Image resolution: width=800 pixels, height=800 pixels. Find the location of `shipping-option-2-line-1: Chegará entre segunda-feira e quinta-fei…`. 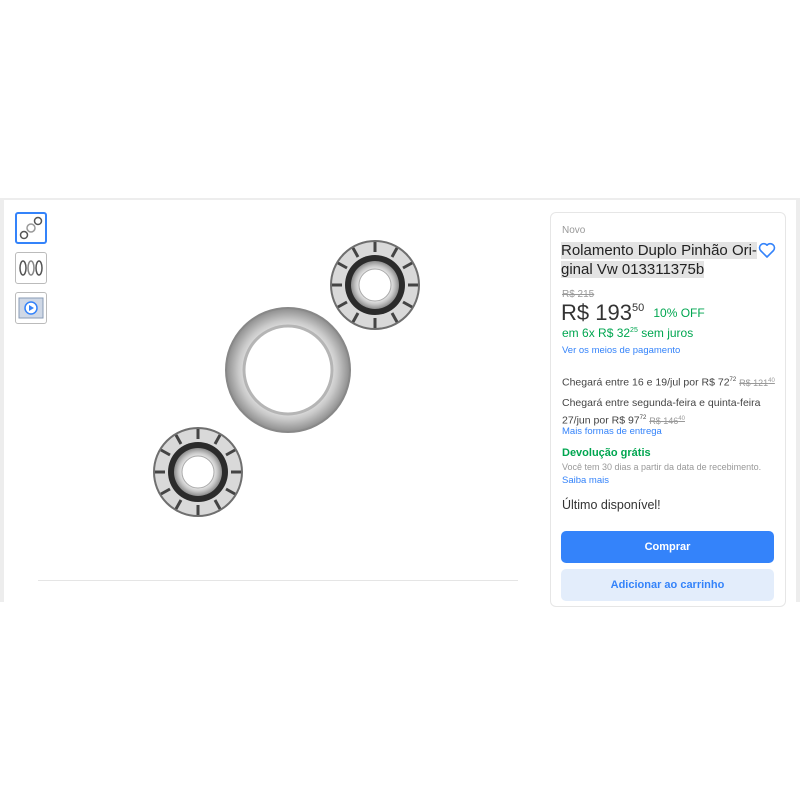

shipping-option-2-line-1: Chegará entre segunda-feira e quinta-fei… is located at coordinates (661, 403).